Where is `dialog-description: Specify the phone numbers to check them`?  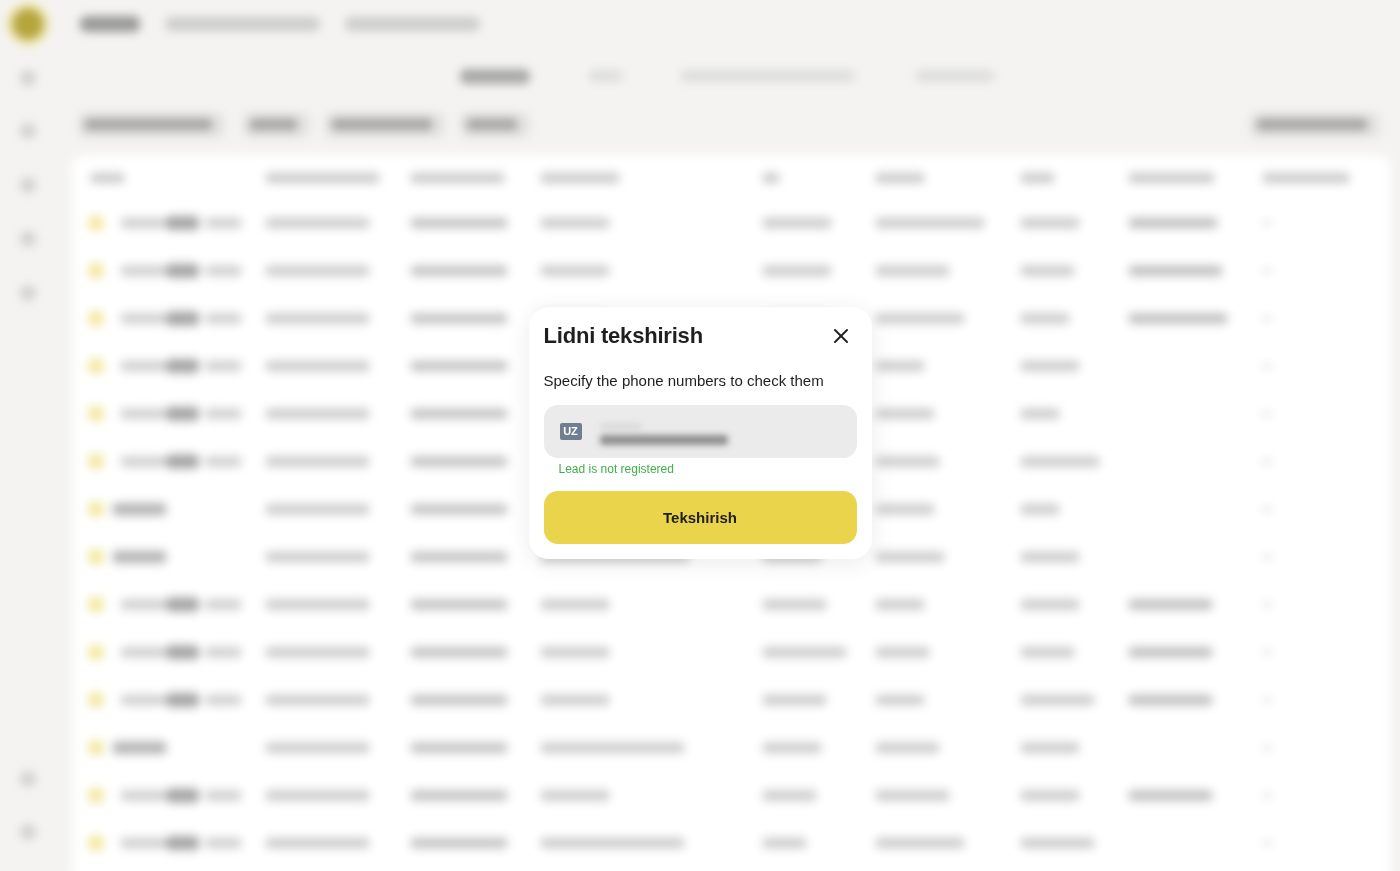
dialog-description: Specify the phone numbers to check them is located at coordinates (684, 380).